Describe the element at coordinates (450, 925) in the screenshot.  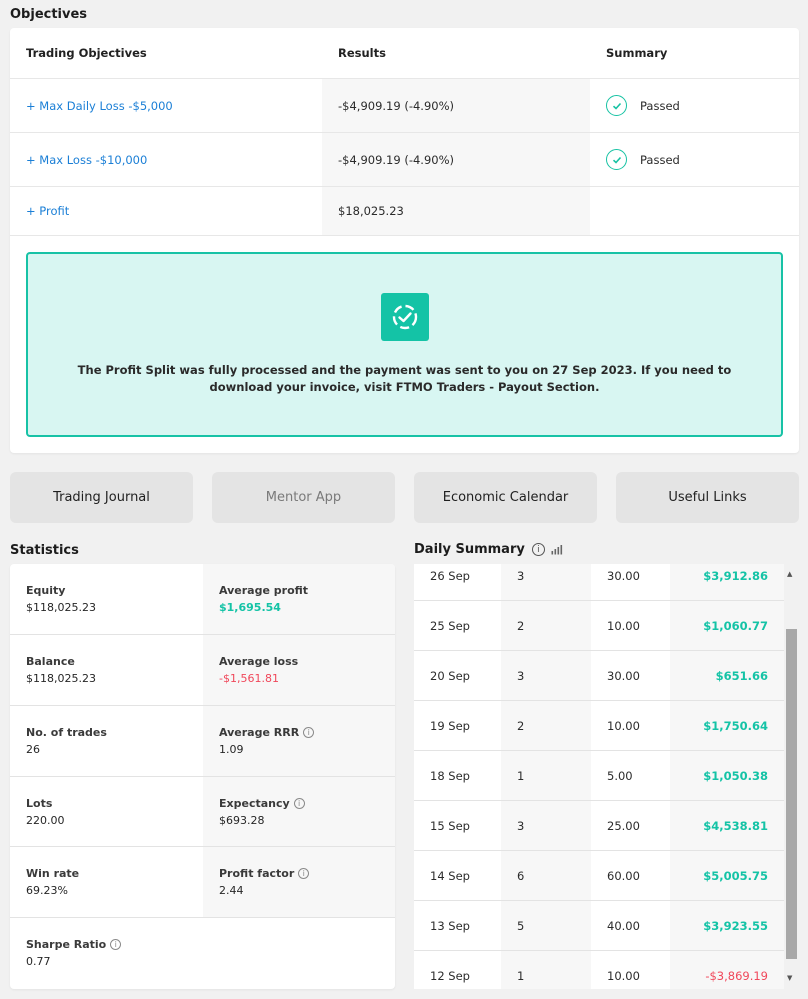
I see `row-date: 13 Sep` at that location.